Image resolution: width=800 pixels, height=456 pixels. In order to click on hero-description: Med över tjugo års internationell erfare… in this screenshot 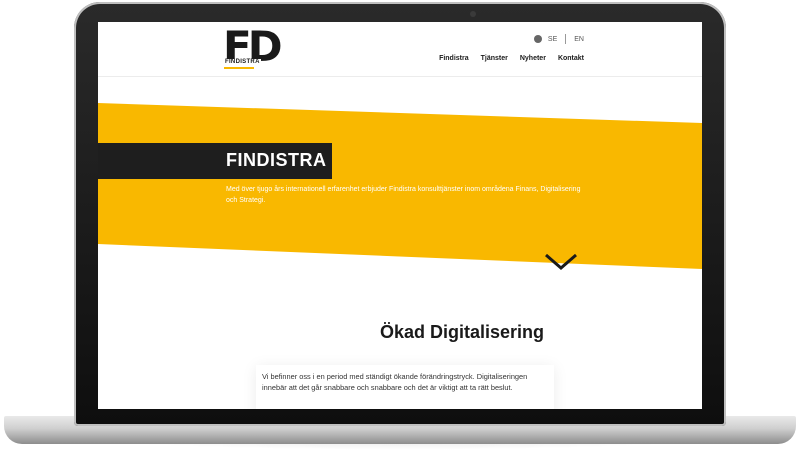, I will do `click(403, 195)`.